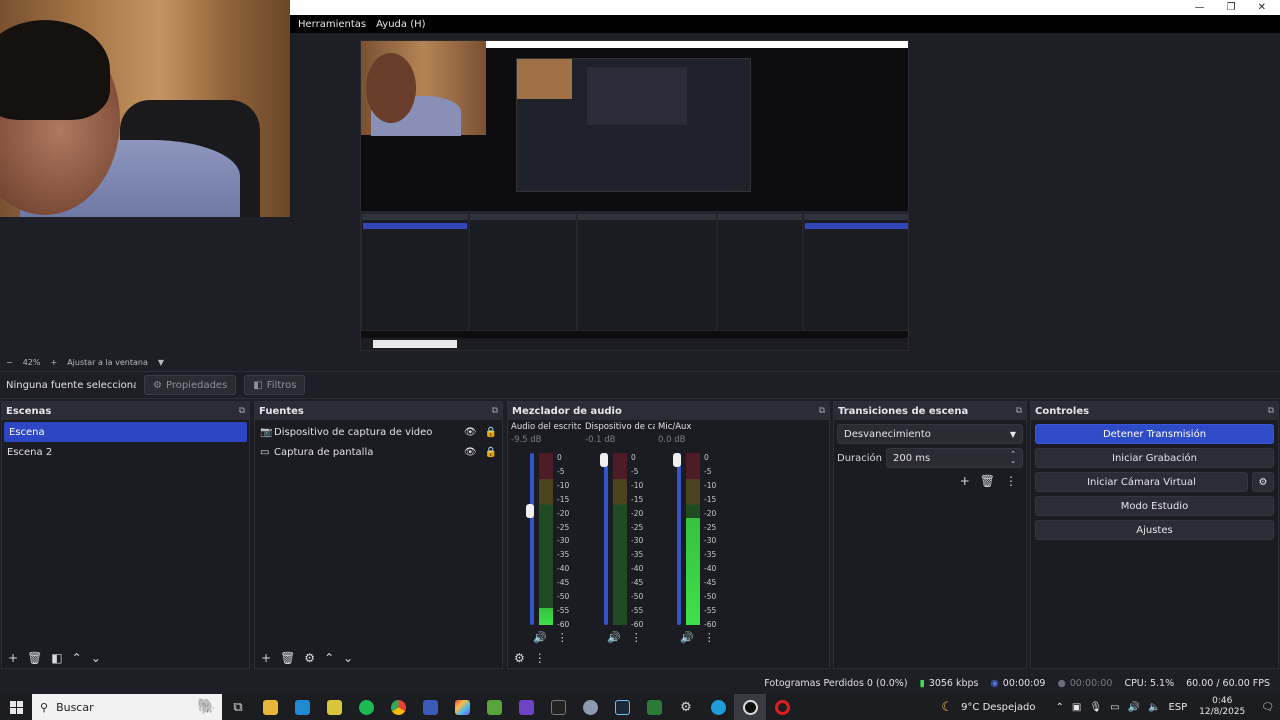 Image resolution: width=1280 pixels, height=720 pixels. What do you see at coordinates (1061, 683) in the screenshot?
I see `record-icon: ●` at bounding box center [1061, 683].